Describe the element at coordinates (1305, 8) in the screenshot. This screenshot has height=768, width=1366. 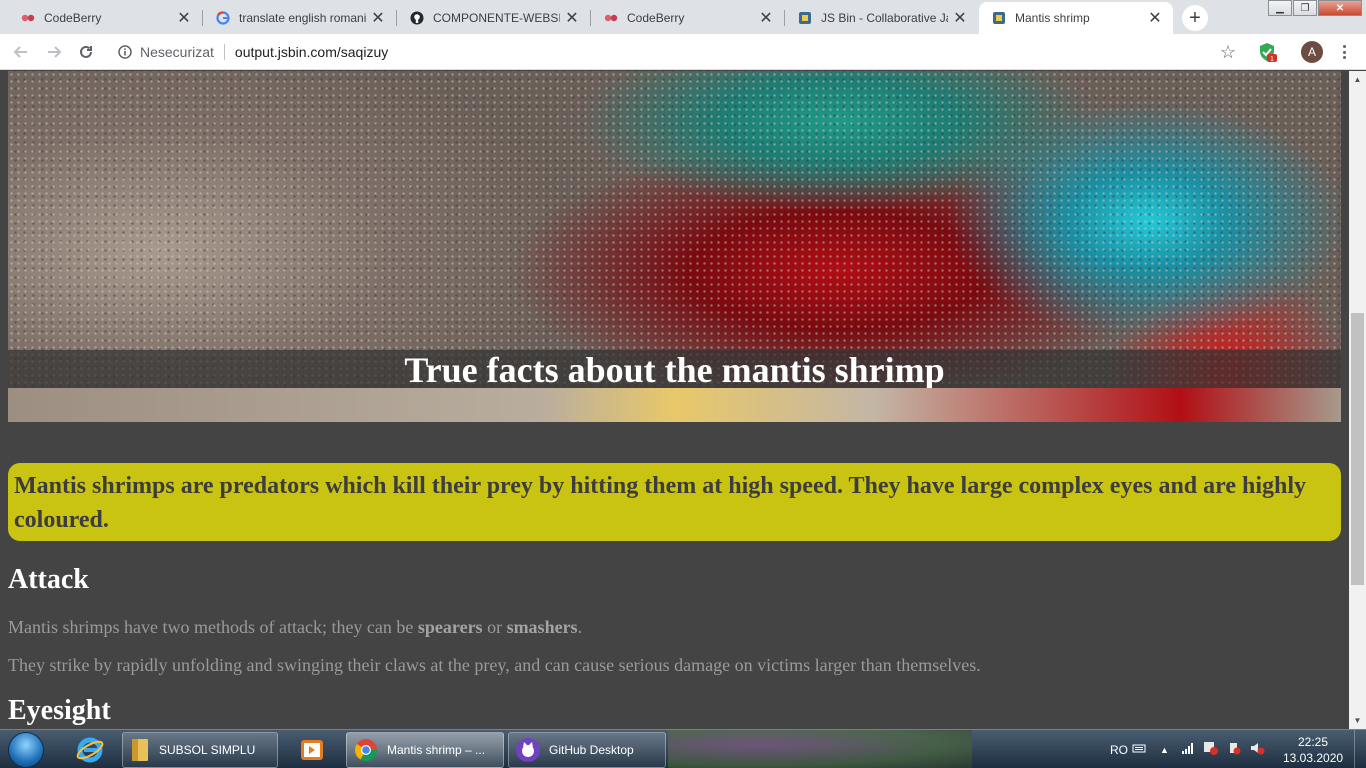
I see `maximize-button: ❐` at that location.